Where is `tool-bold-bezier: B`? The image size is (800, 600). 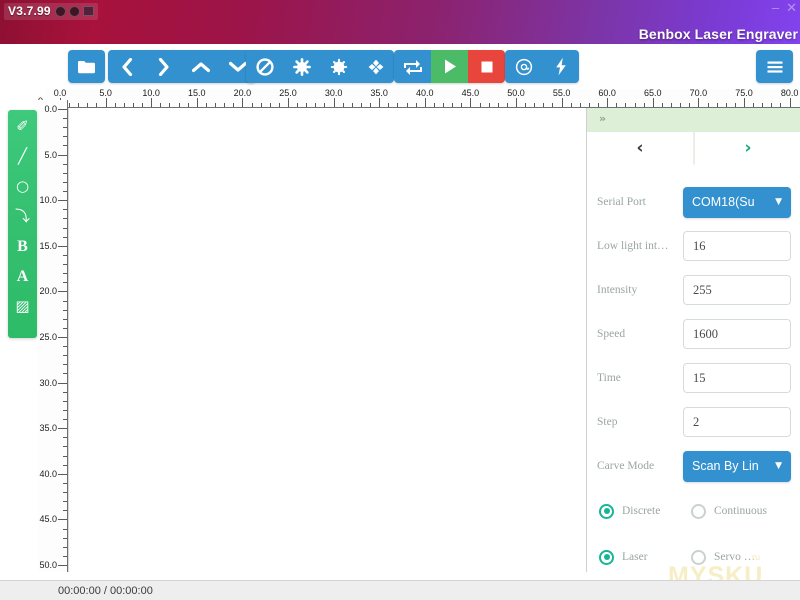
tool-bold-bezier: B is located at coordinates (23, 246).